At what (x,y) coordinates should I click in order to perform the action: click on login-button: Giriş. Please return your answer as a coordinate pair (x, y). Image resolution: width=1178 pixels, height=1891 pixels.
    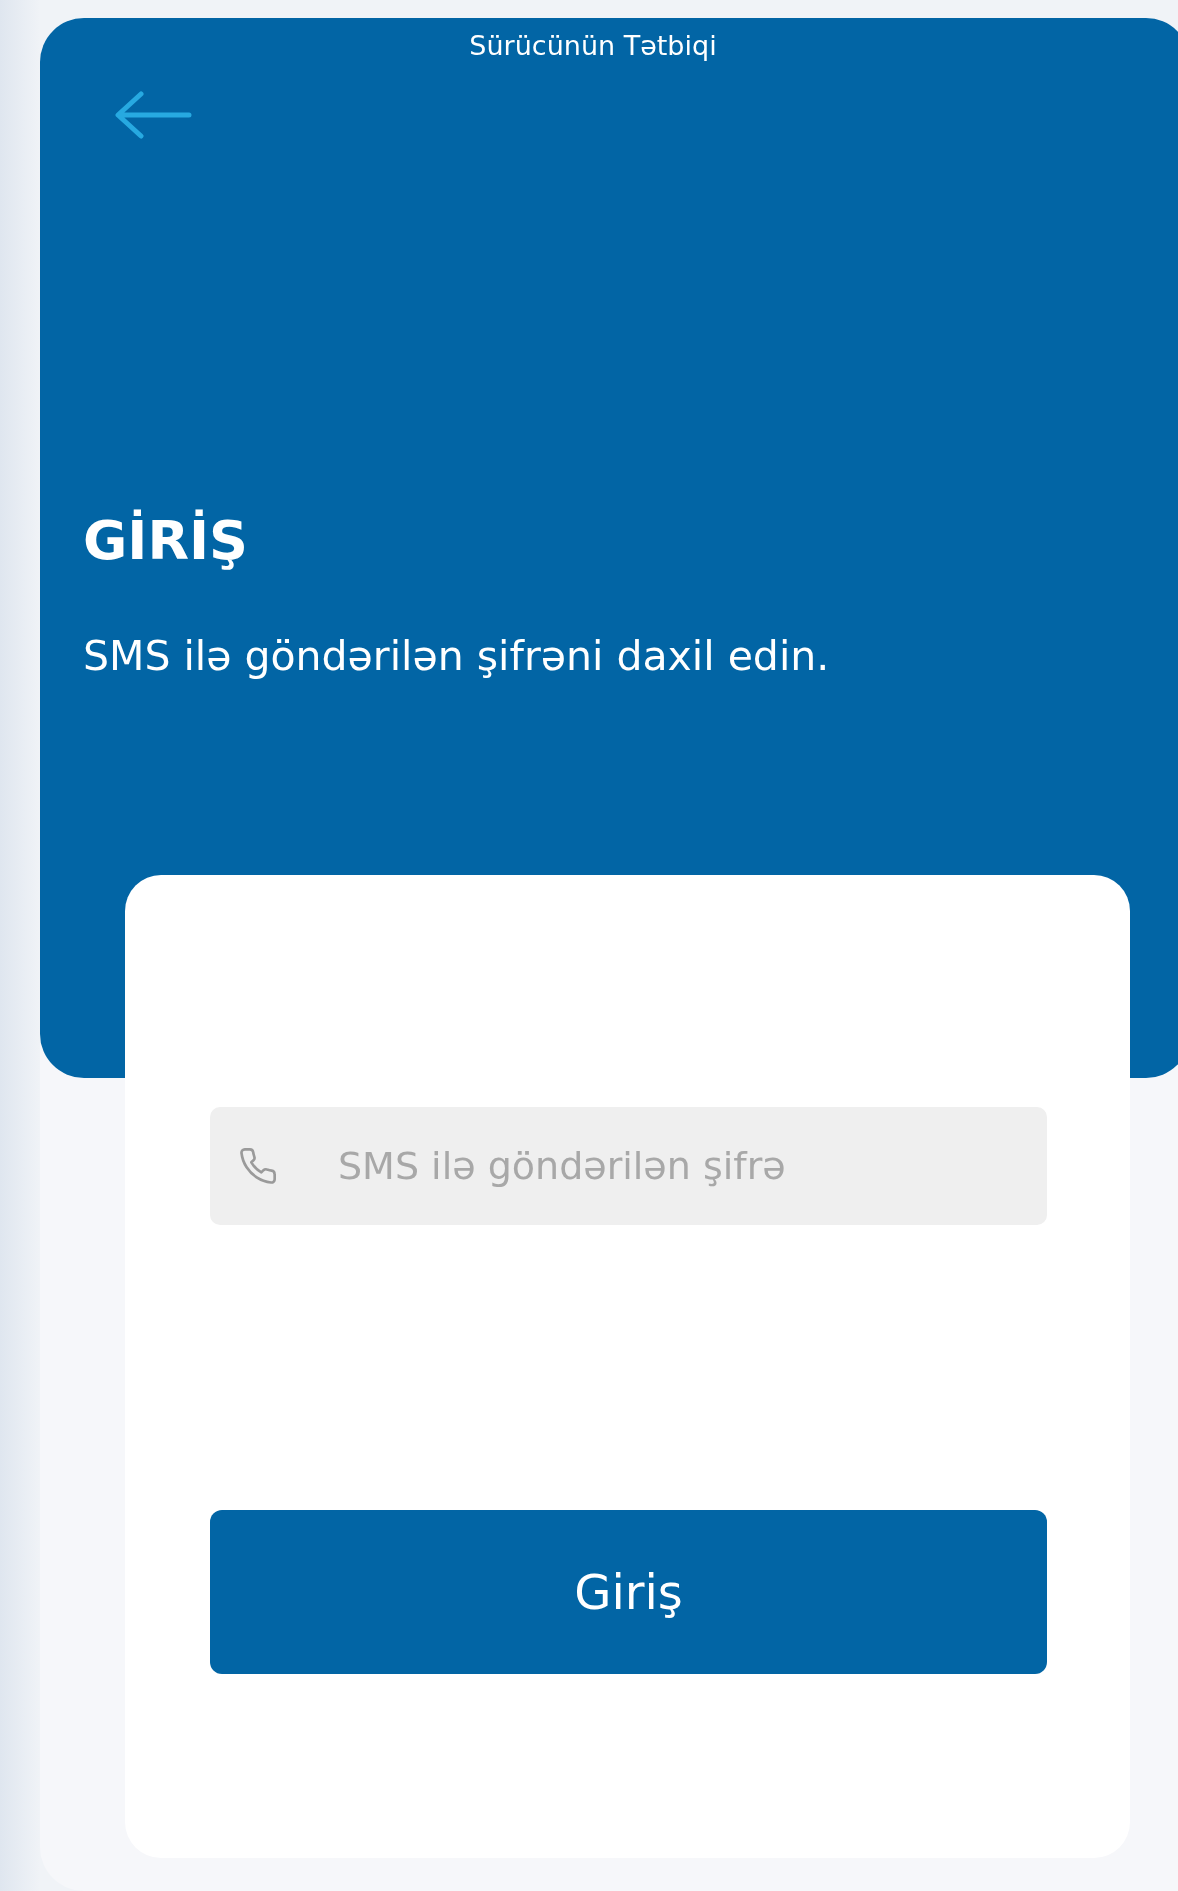
    Looking at the image, I should click on (628, 1592).